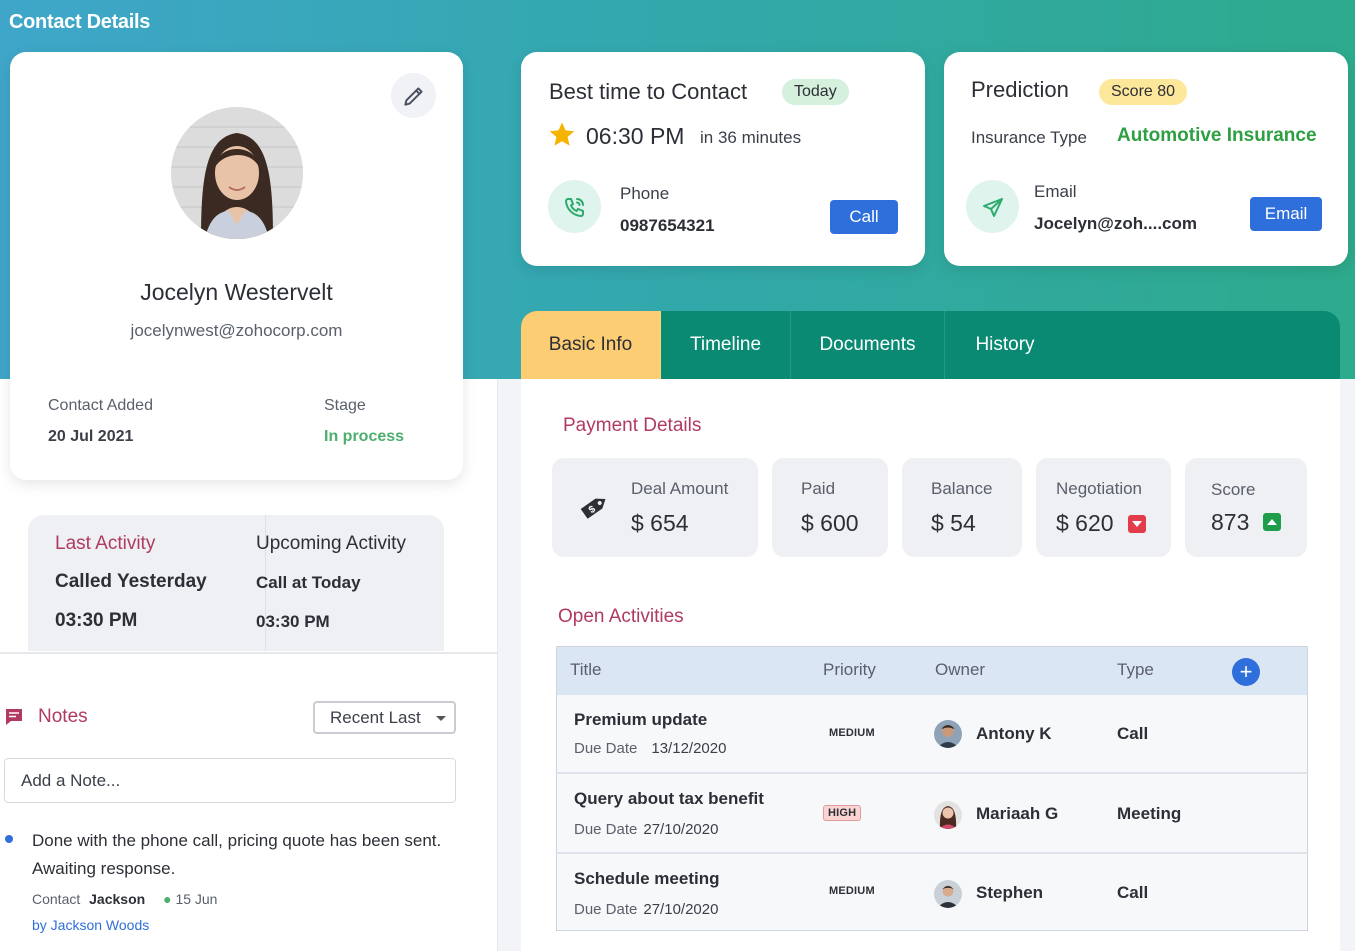 Image resolution: width=1355 pixels, height=951 pixels. I want to click on divider, so click(249, 653).